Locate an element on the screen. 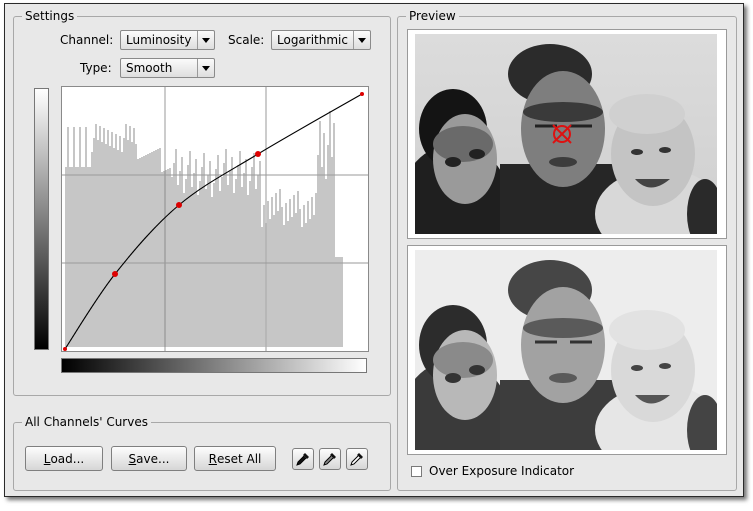  output-gradient-bar is located at coordinates (41, 219).